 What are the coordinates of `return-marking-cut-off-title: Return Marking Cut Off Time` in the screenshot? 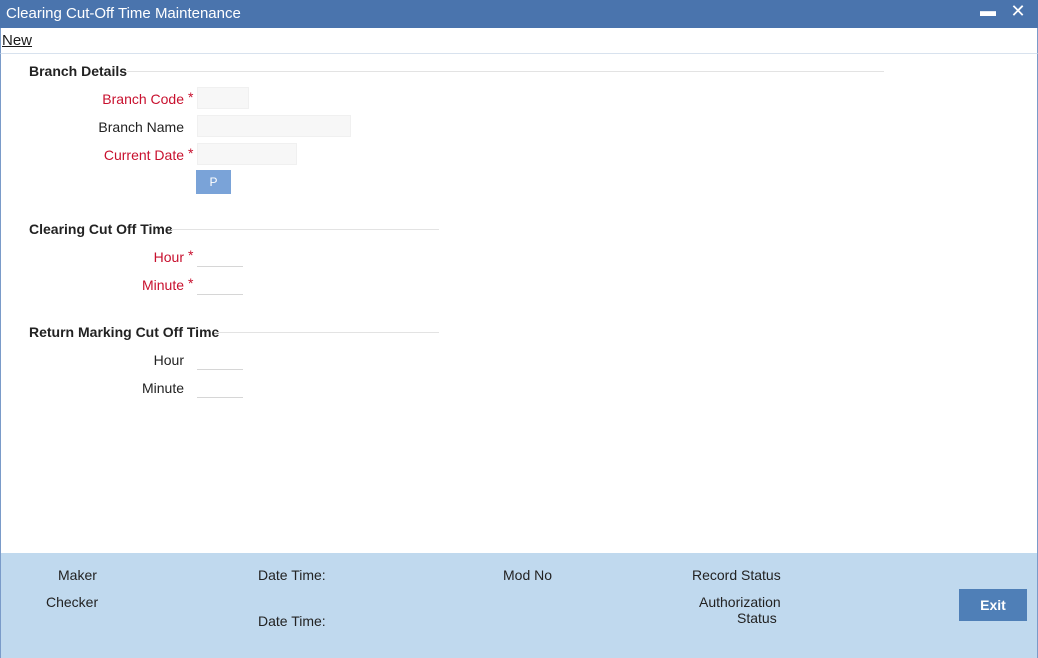 It's located at (124, 332).